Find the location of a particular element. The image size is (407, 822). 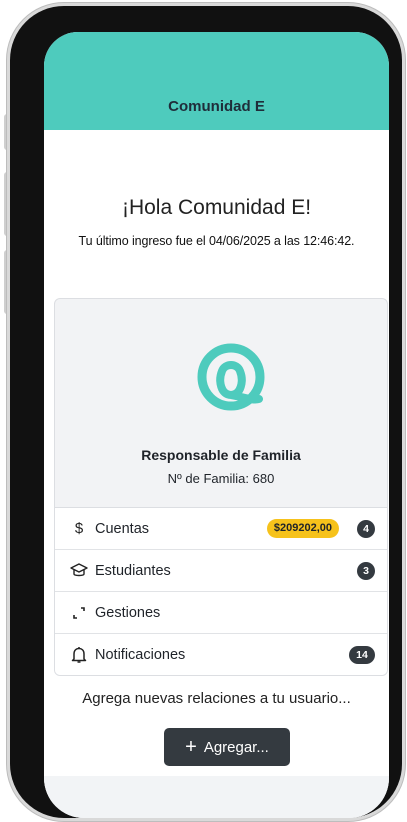

menu-item-gestiones: Gestiones is located at coordinates (221, 613).